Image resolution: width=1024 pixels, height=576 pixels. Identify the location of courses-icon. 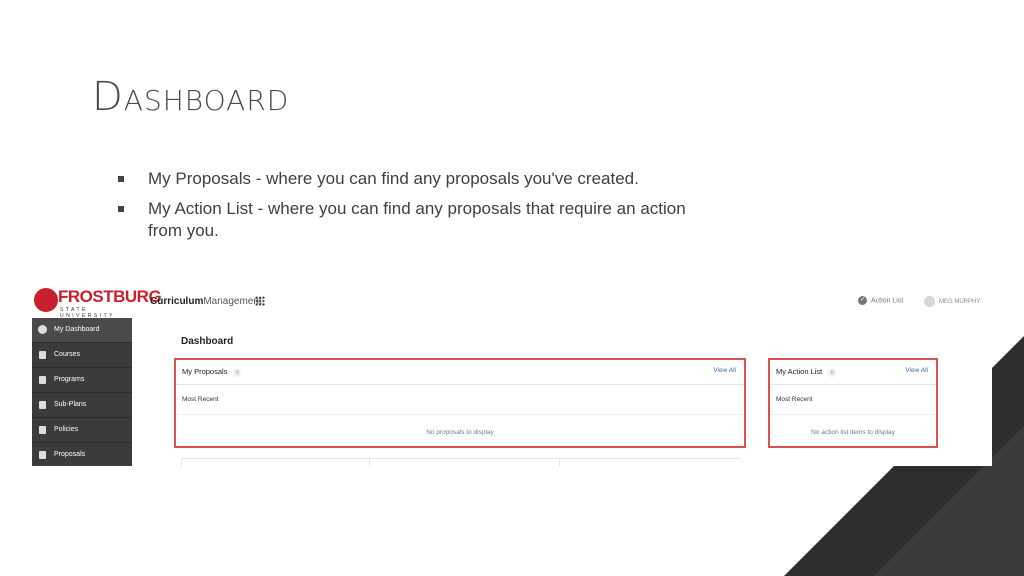
(42, 355).